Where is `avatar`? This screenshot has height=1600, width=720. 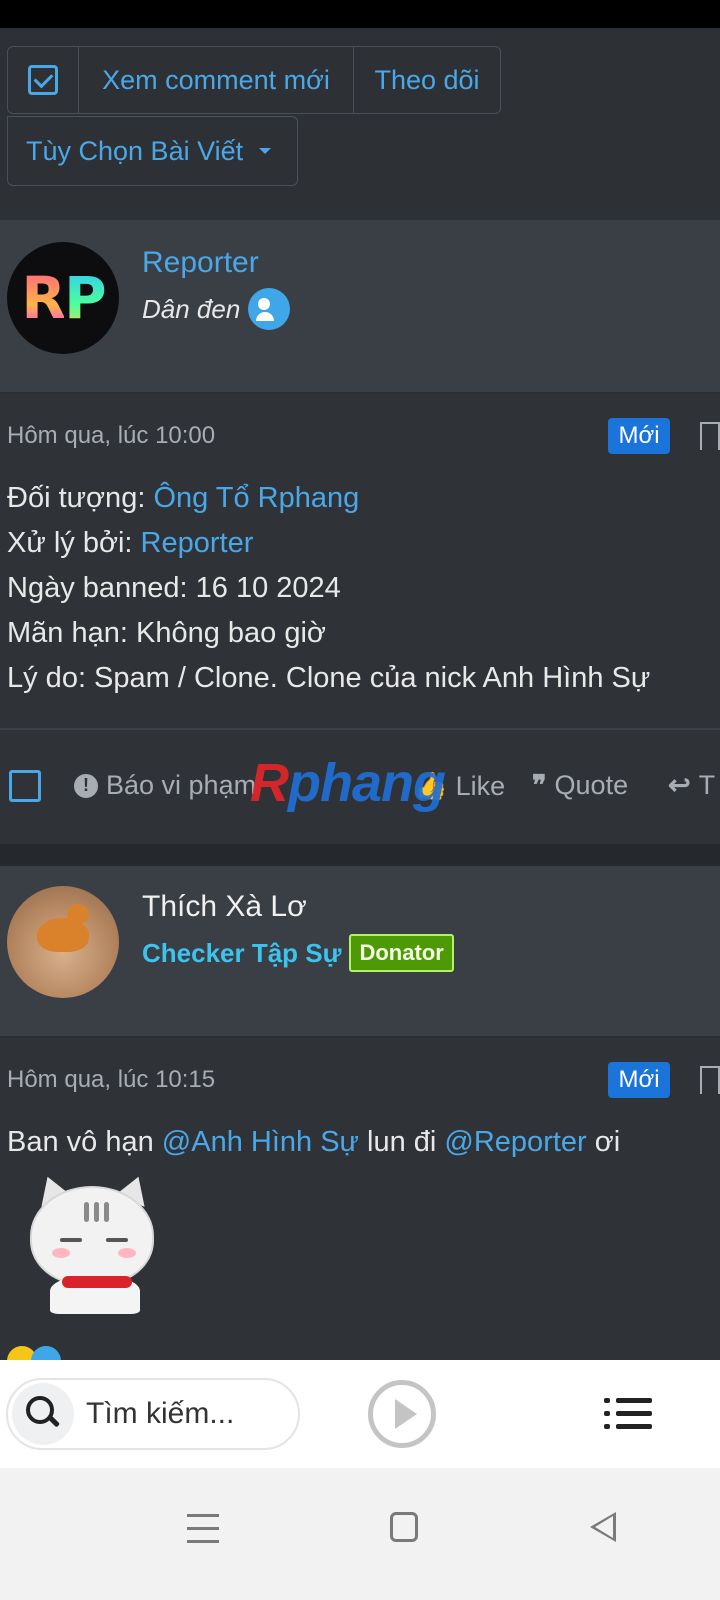 avatar is located at coordinates (63, 942).